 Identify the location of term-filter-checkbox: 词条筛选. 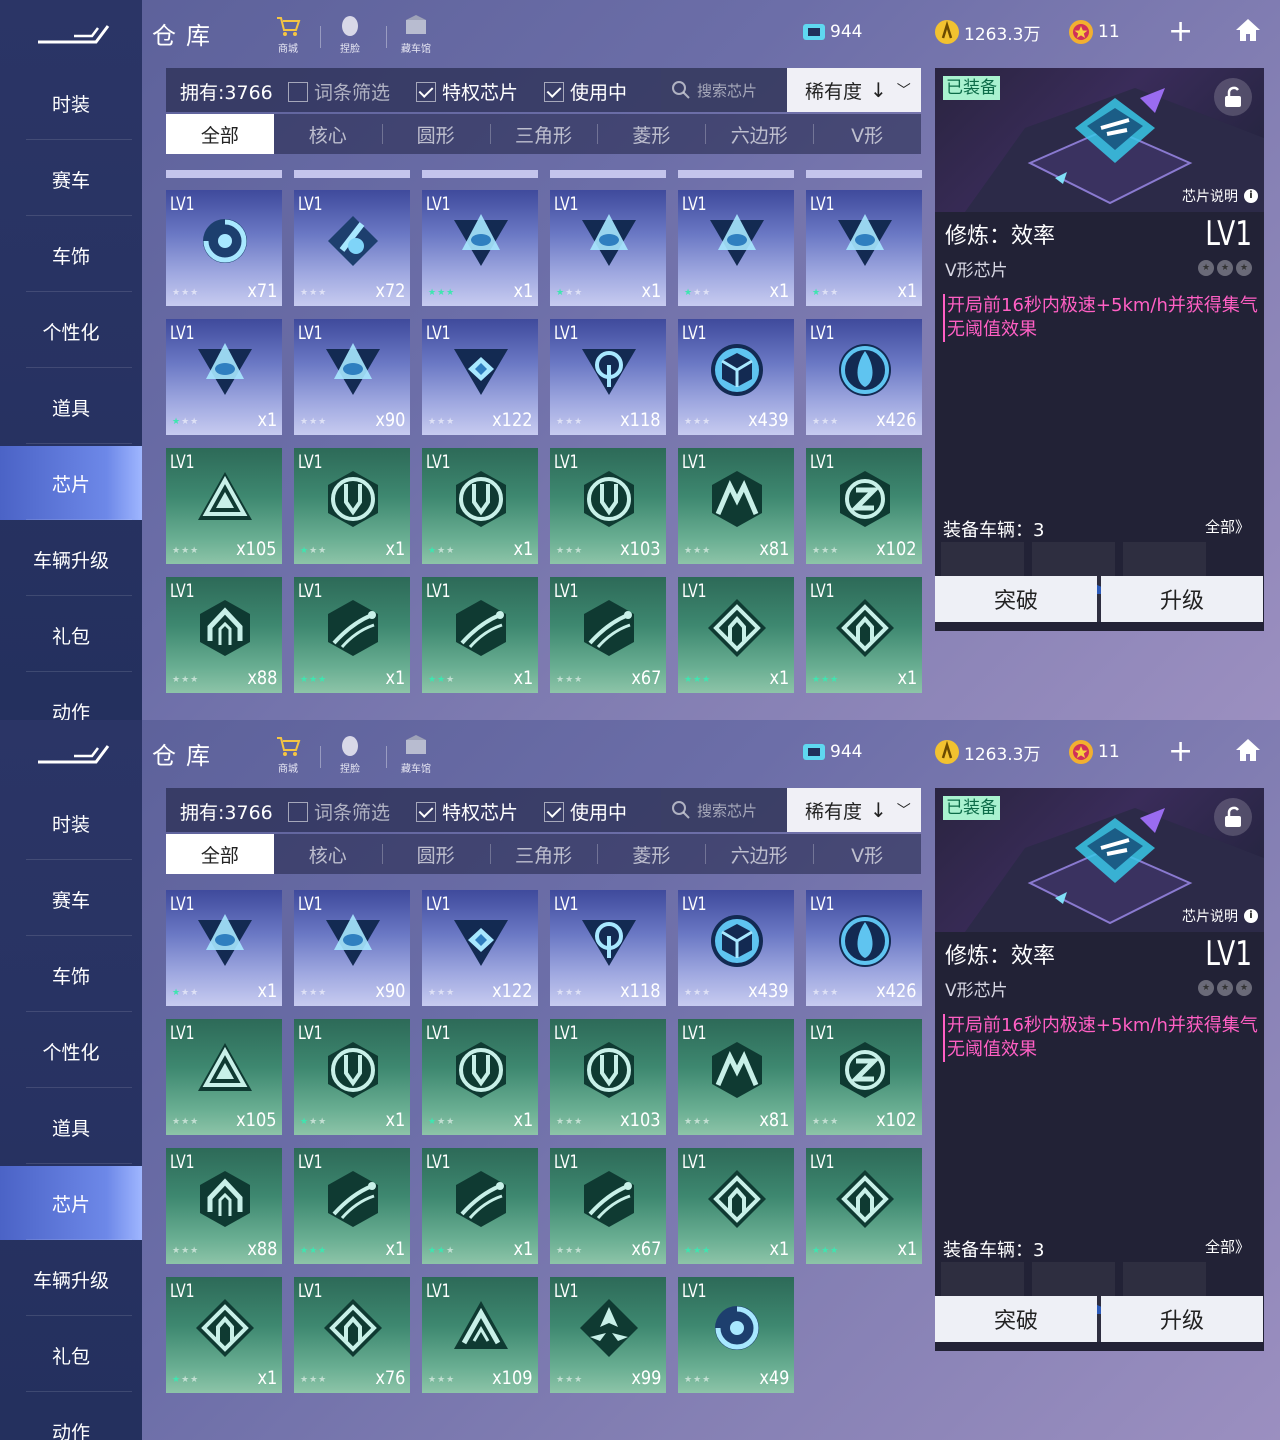
(339, 811).